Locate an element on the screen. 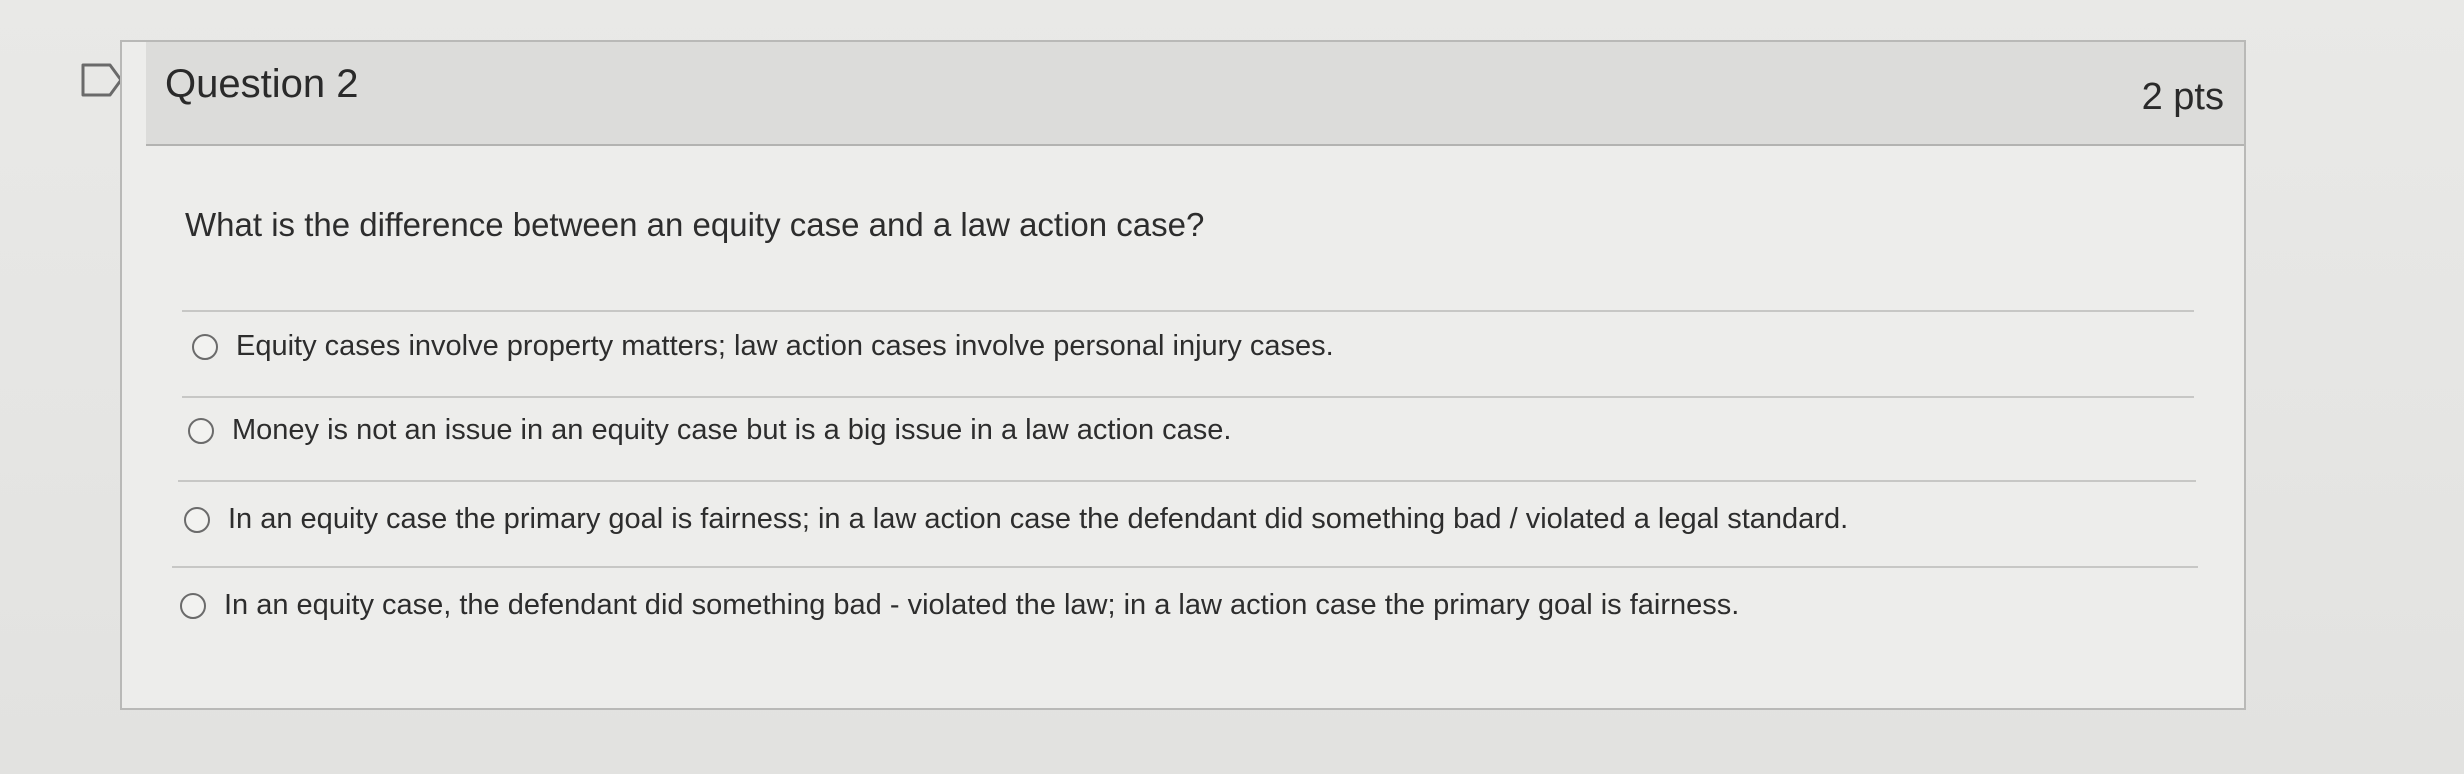  question-title: Question 2 is located at coordinates (262, 84).